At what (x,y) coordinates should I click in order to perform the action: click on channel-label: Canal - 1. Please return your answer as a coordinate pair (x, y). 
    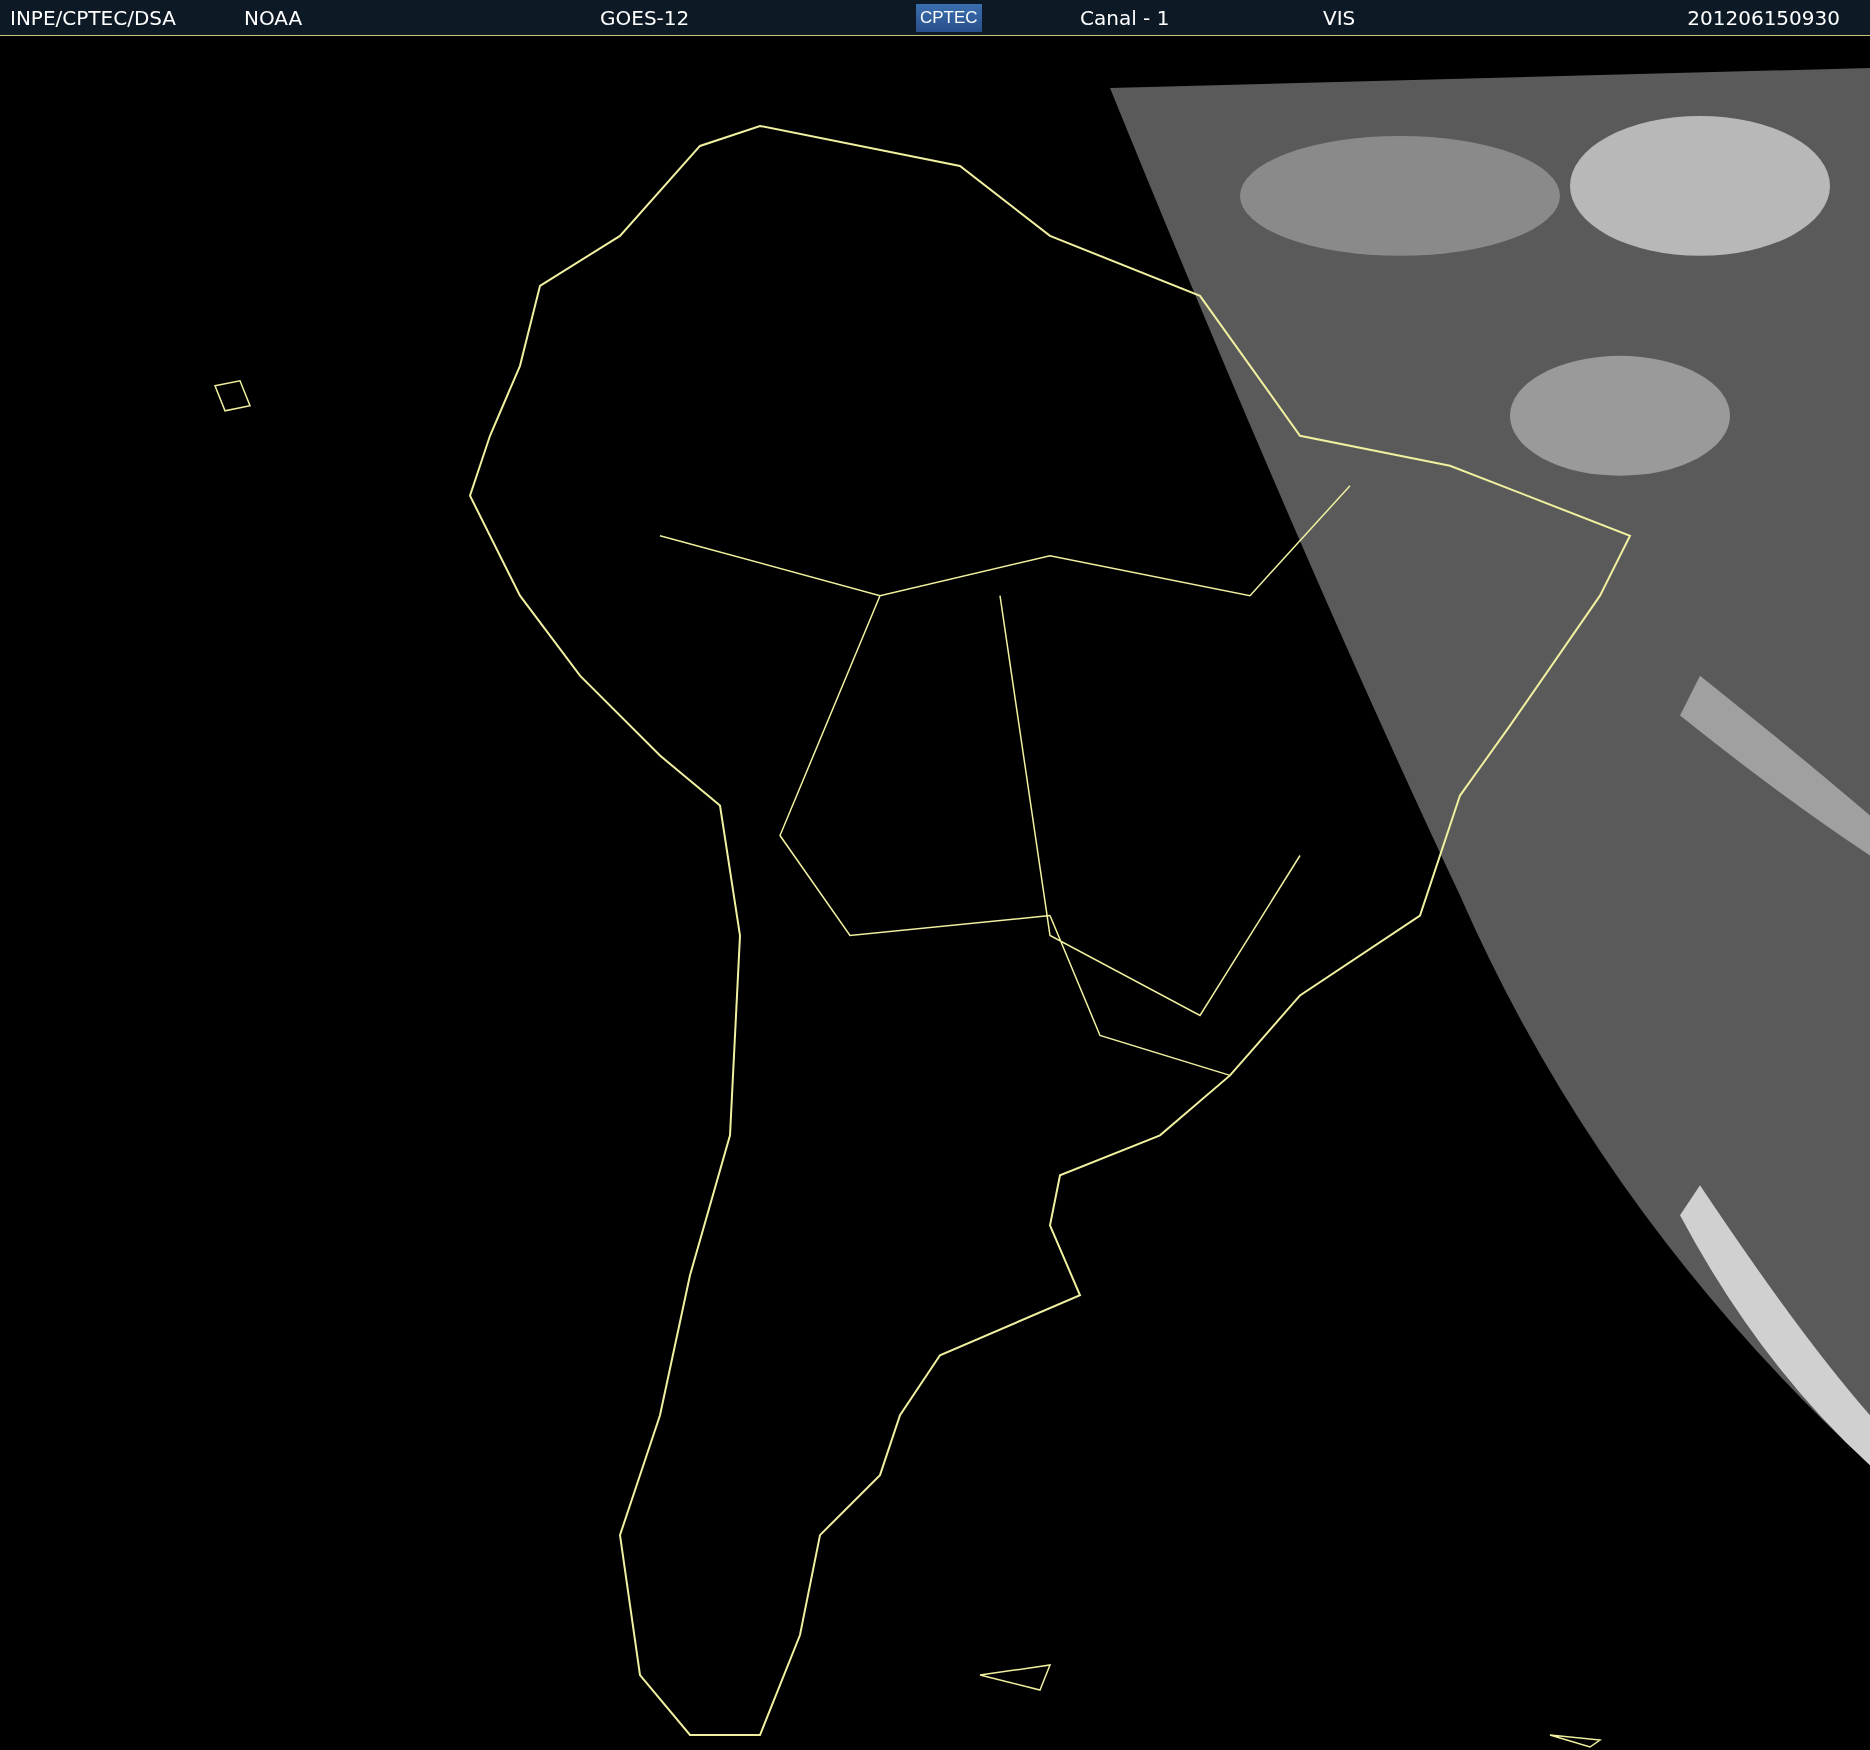
    Looking at the image, I should click on (1125, 17).